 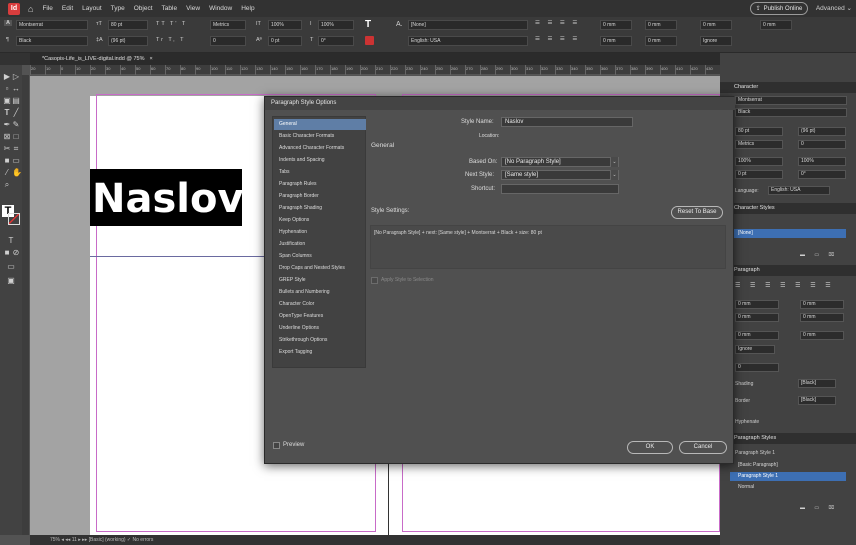 I want to click on font-style-field: Black, so click(x=52, y=41).